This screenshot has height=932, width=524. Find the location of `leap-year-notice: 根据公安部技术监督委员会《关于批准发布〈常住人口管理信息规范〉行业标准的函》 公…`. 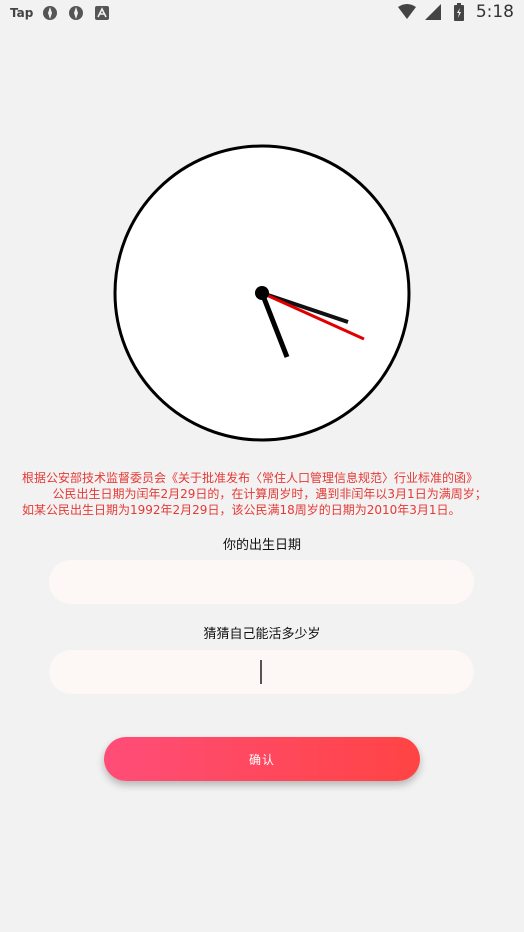

leap-year-notice: 根据公安部技术监督委员会《关于批准发布〈常住人口管理信息规范〉行业标准的函》 公… is located at coordinates (254, 494).